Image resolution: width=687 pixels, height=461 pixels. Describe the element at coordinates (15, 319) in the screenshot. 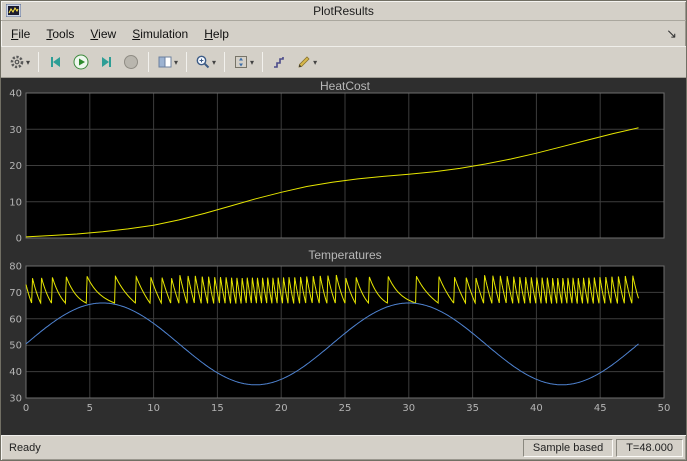

I see `svg-text: 60` at that location.